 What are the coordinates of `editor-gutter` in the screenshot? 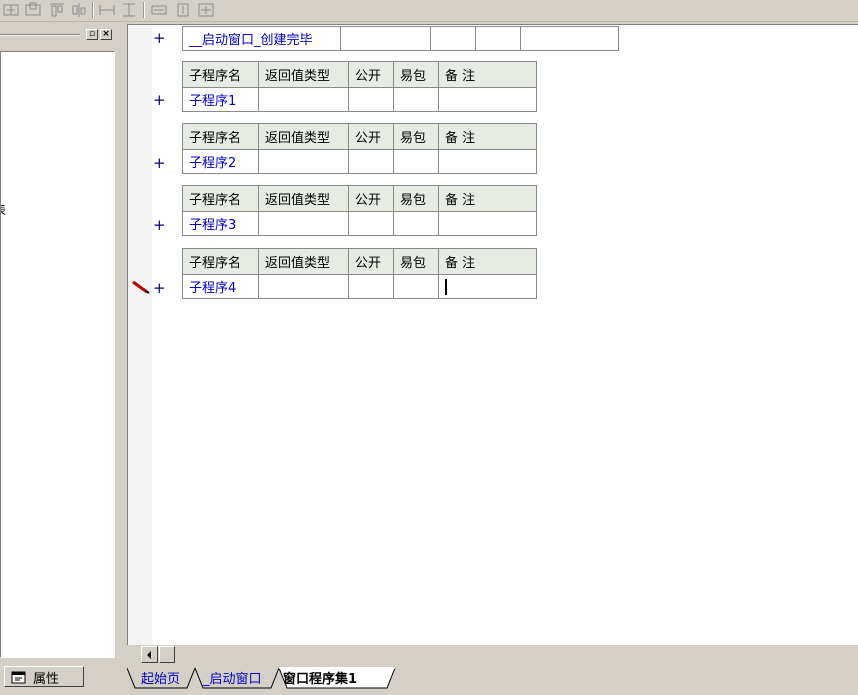 It's located at (140, 335).